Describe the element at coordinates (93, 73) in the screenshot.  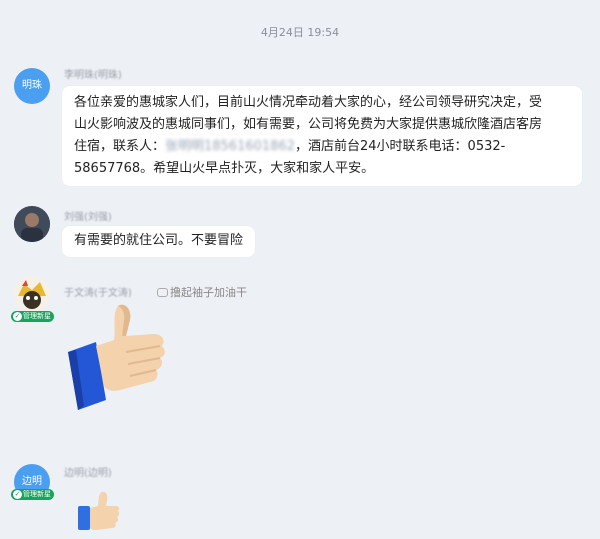
I see `sender-name: 李明珠(明珠)` at that location.